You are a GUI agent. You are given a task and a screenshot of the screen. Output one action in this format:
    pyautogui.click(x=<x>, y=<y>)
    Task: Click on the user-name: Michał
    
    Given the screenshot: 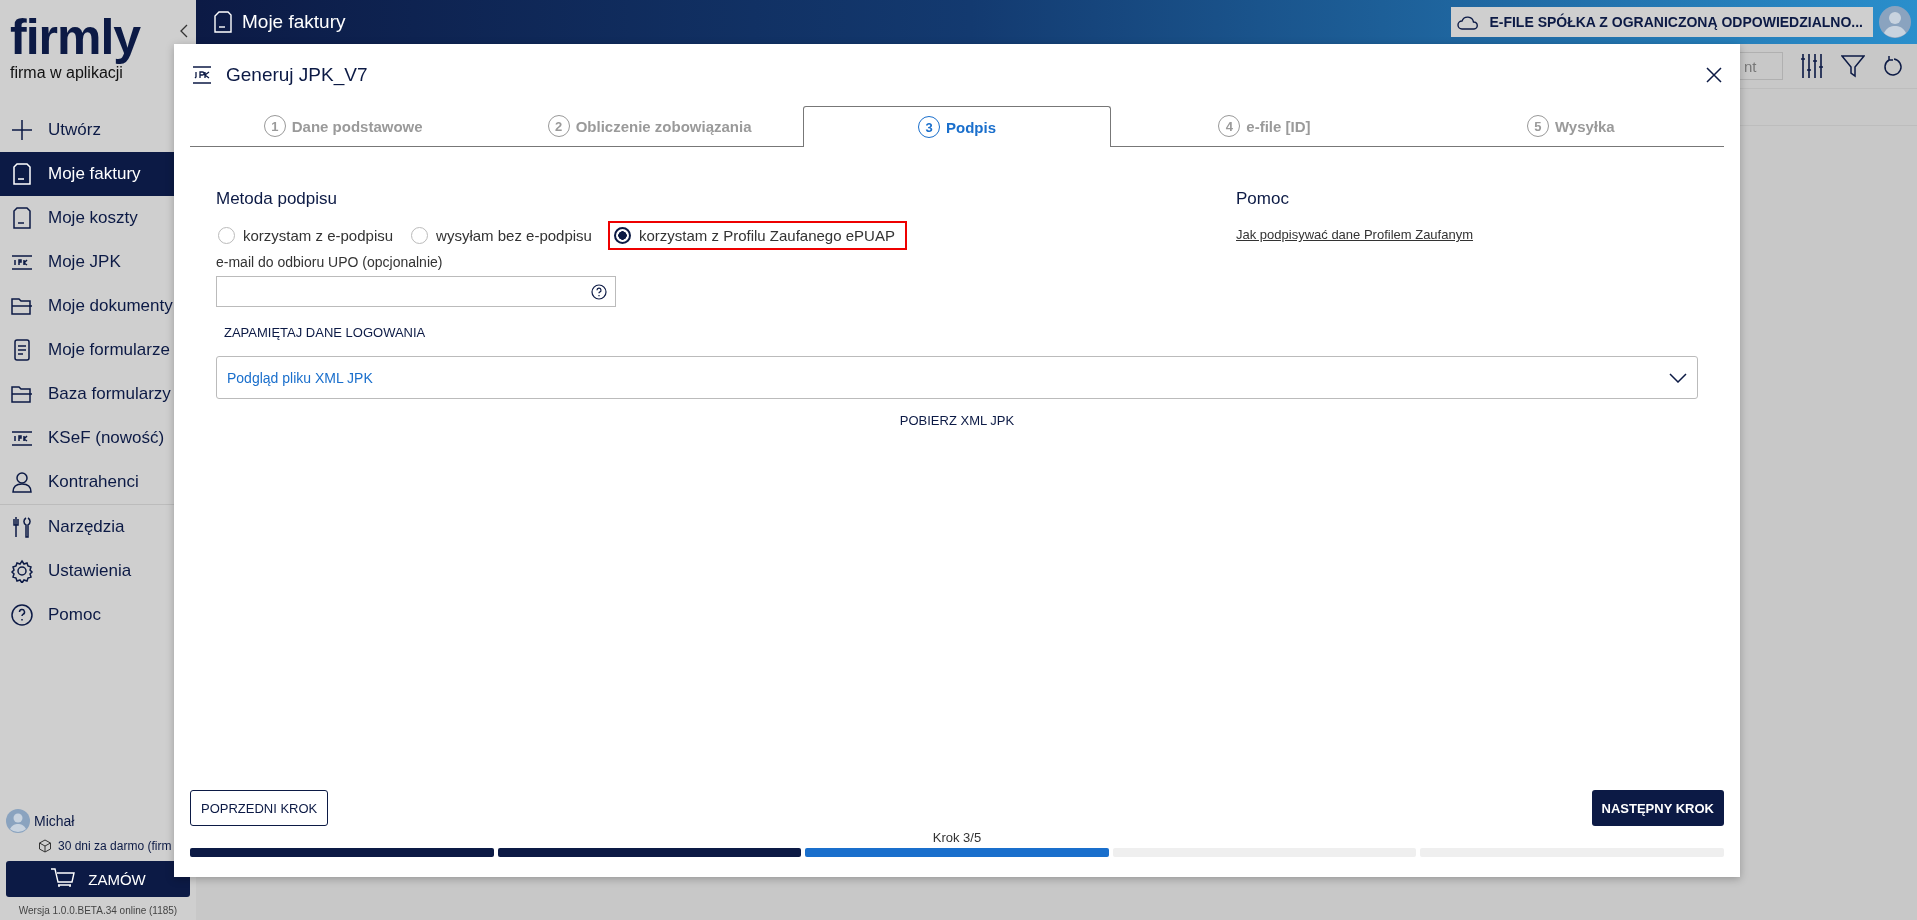 What is the action you would take?
    pyautogui.click(x=54, y=821)
    